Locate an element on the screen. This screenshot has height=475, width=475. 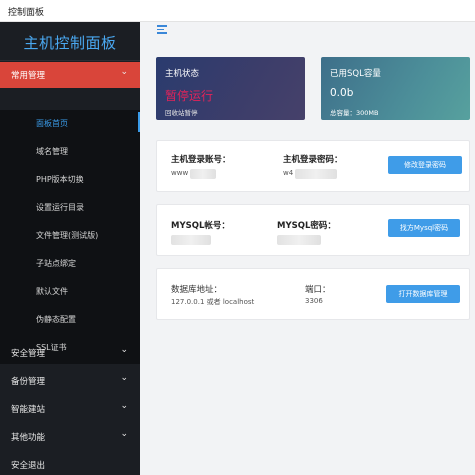
sql-usage-value: 0.0b is located at coordinates (342, 93).